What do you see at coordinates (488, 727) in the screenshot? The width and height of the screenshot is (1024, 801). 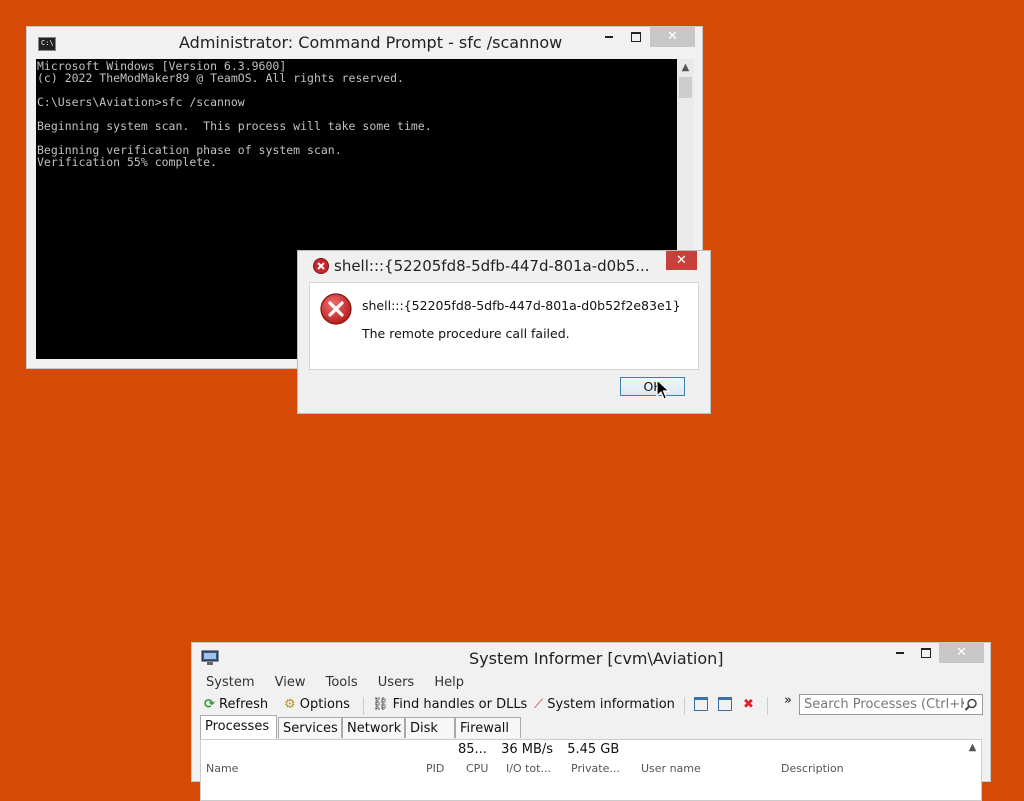 I see `tab-firewall: Firewall` at bounding box center [488, 727].